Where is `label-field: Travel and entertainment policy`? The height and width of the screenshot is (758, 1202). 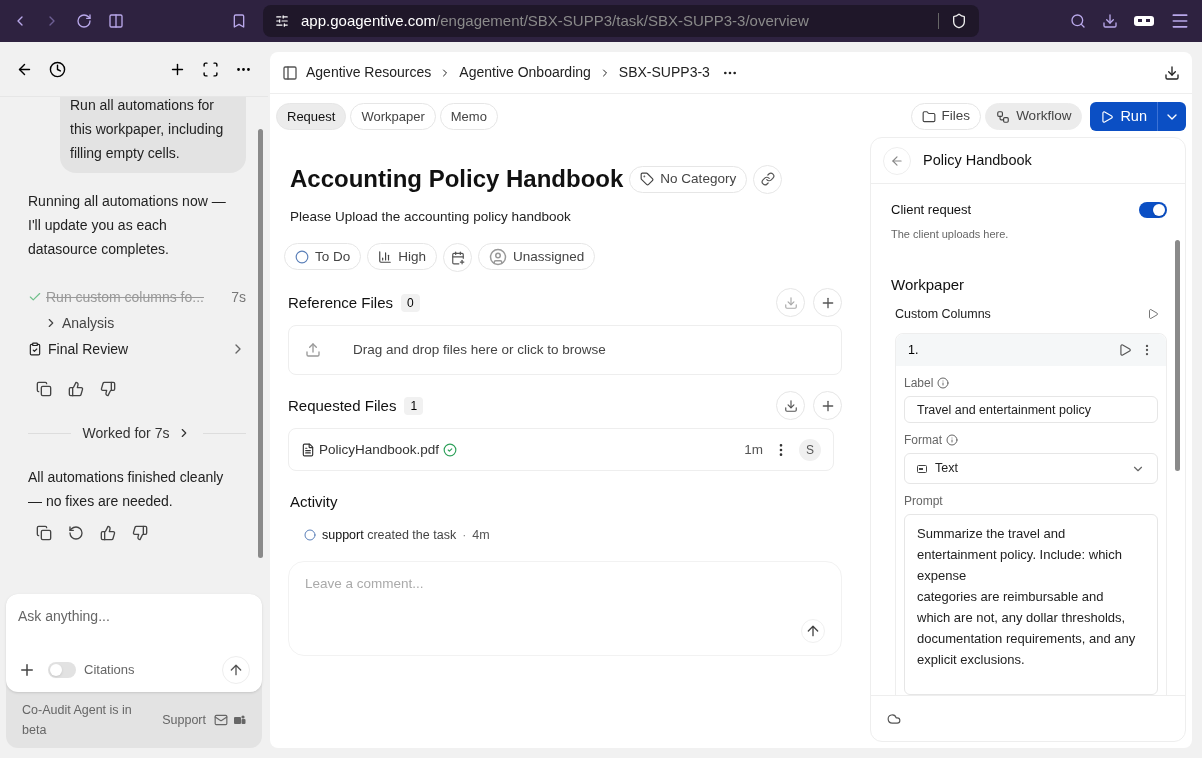 label-field: Travel and entertainment policy is located at coordinates (1031, 410).